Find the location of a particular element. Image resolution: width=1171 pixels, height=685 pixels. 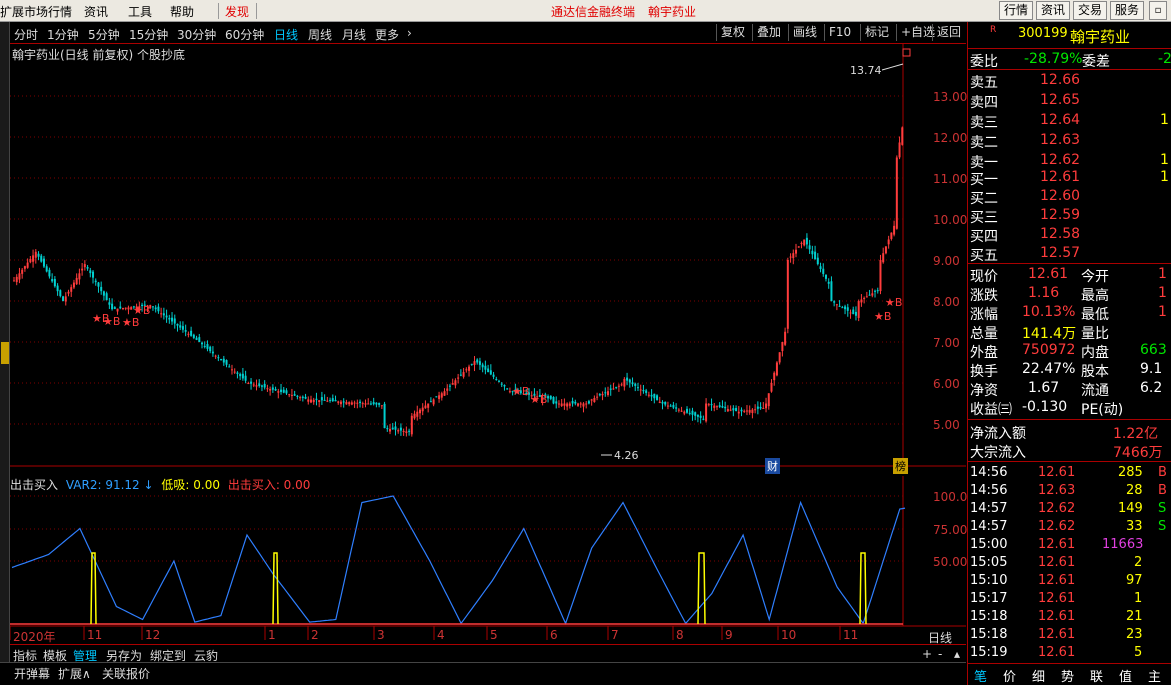

bid-row: 买二 12.60 is located at coordinates (1069, 197).